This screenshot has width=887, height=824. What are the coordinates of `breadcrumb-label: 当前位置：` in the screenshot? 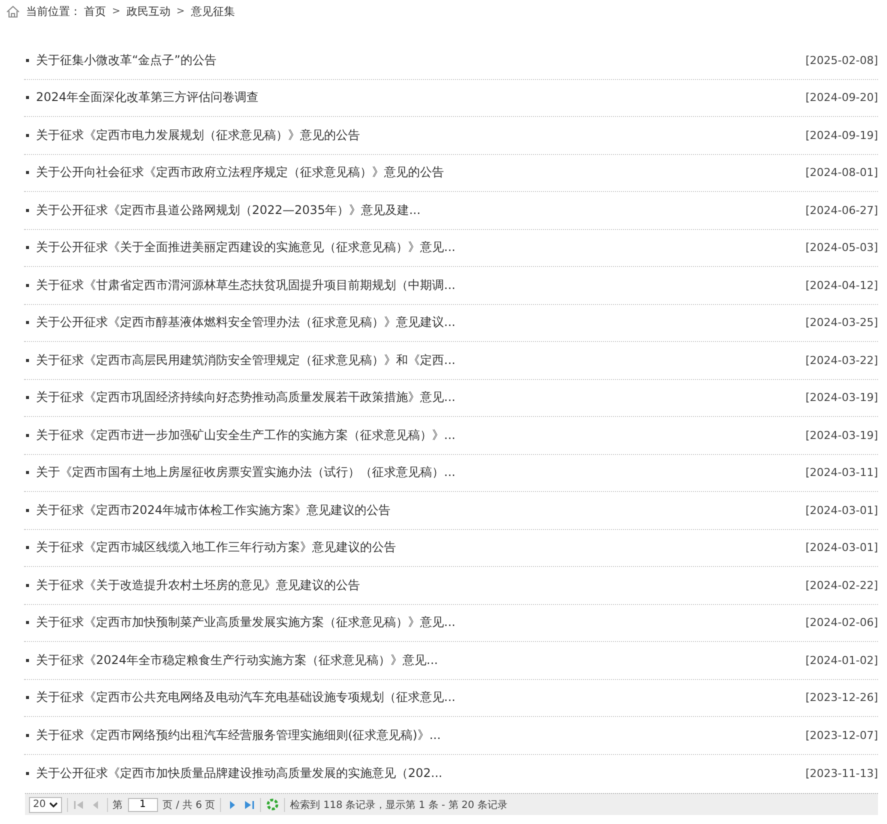 It's located at (53, 11).